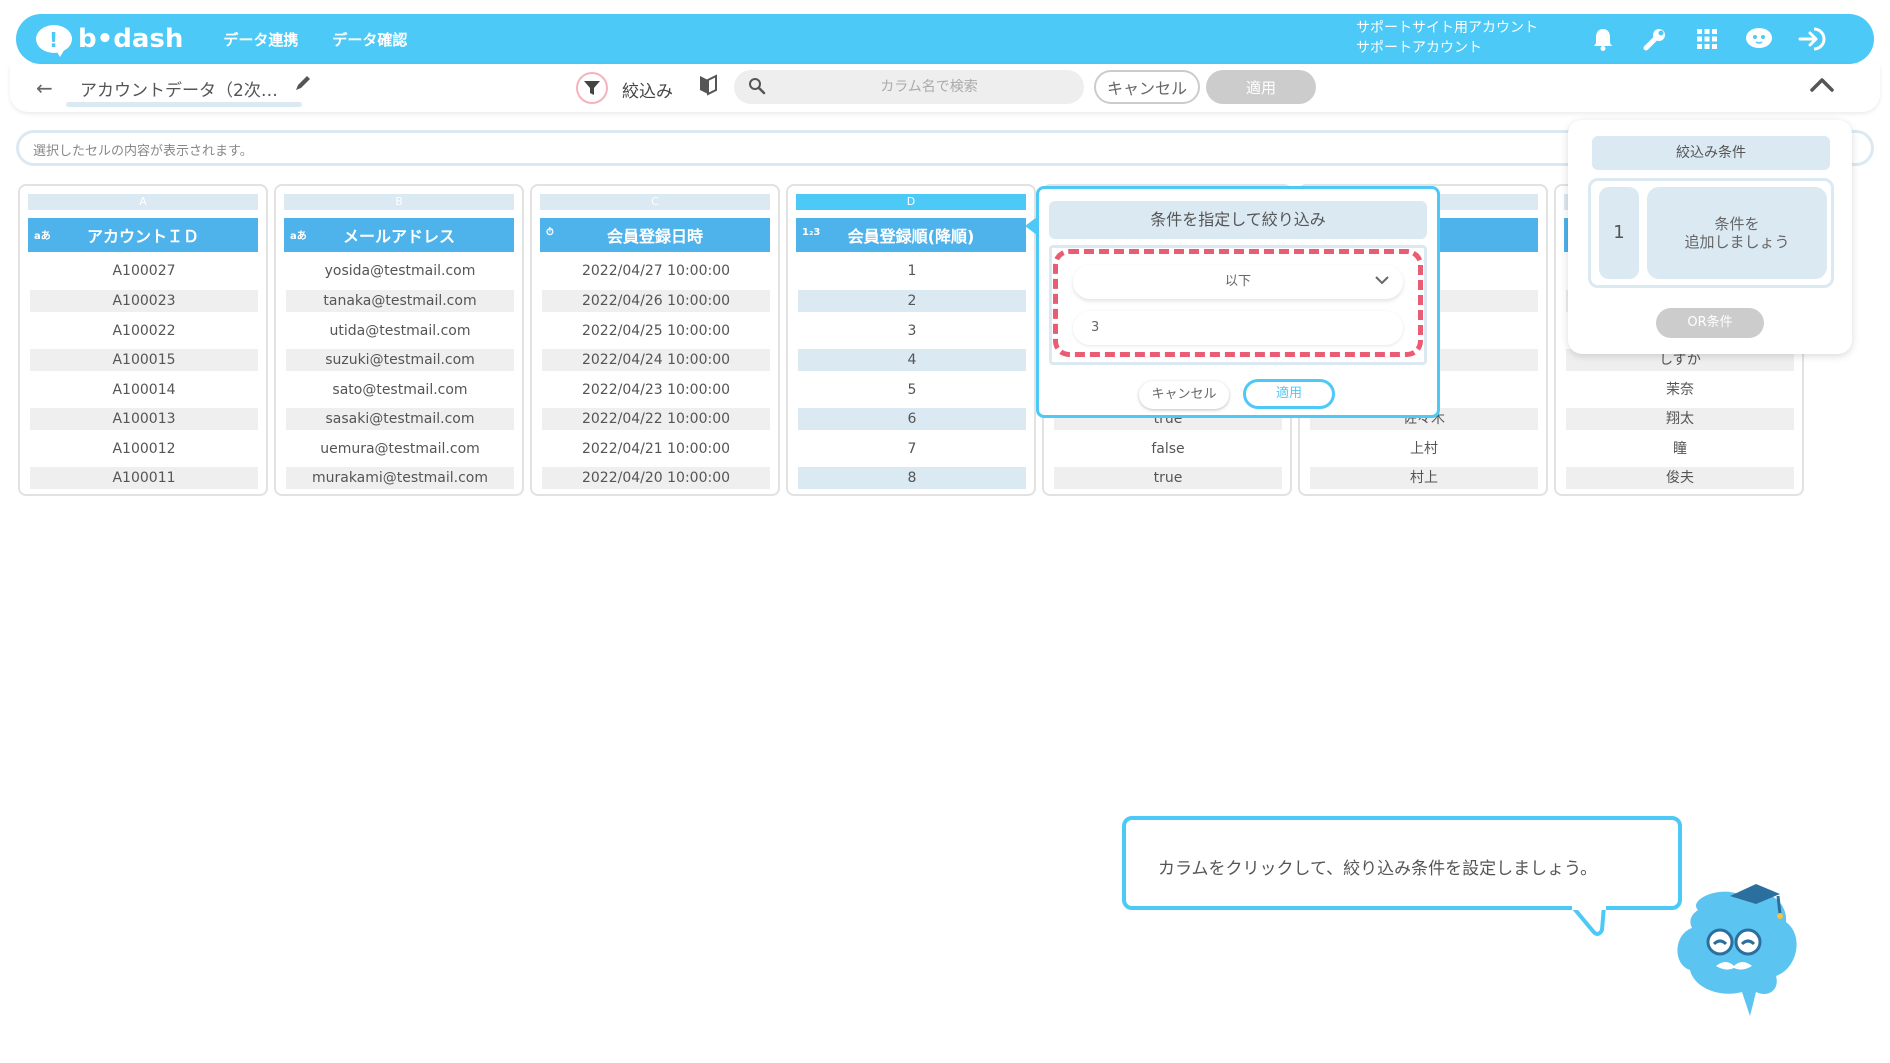 Image resolution: width=1890 pixels, height=1063 pixels. Describe the element at coordinates (911, 202) in the screenshot. I see `column-letter: D` at that location.